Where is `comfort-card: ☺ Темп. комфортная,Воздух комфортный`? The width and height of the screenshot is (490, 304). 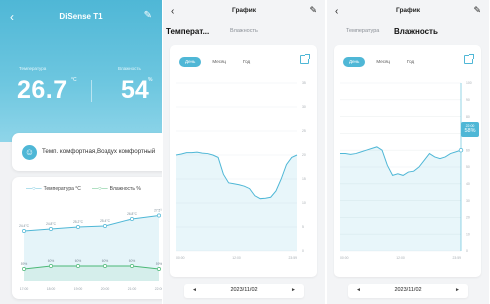
comfort-card: ☺ Темп. комфортная,Воздух комфортный is located at coordinates (87, 152).